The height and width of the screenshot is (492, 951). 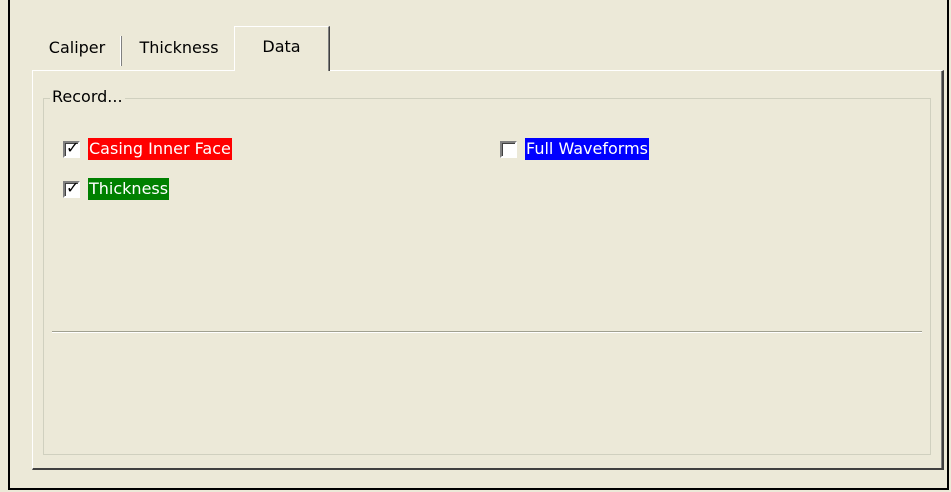 I want to click on casing-inner-face-checkbox: ✓, so click(x=71, y=147).